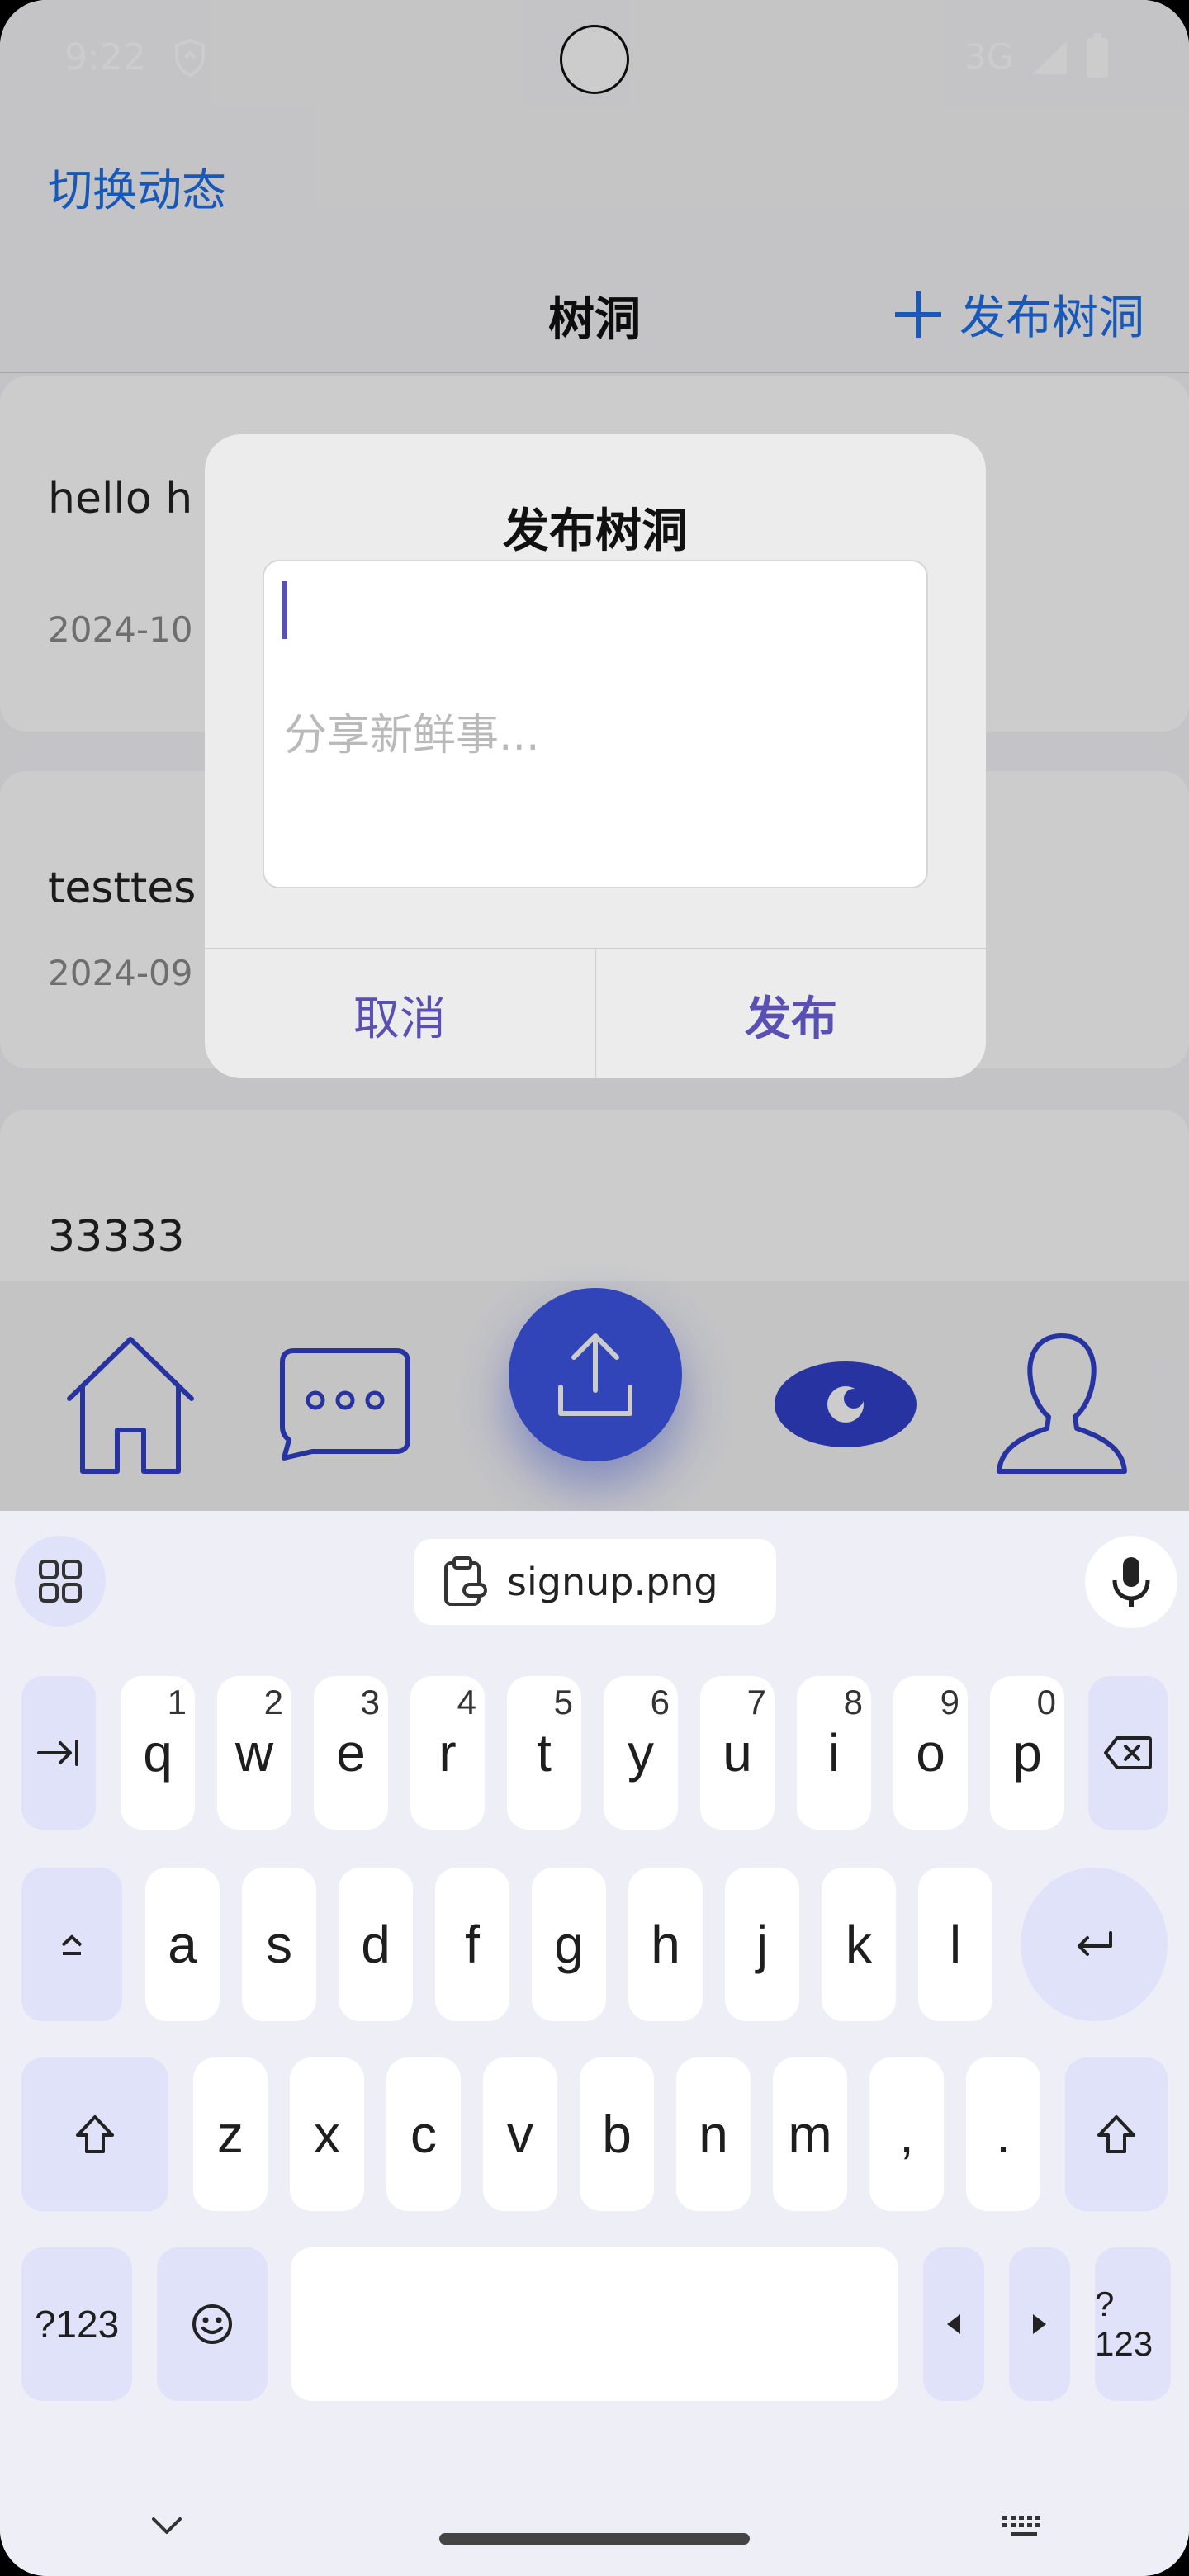 The height and width of the screenshot is (2576, 1189). What do you see at coordinates (569, 1944) in the screenshot?
I see `key-g: g` at bounding box center [569, 1944].